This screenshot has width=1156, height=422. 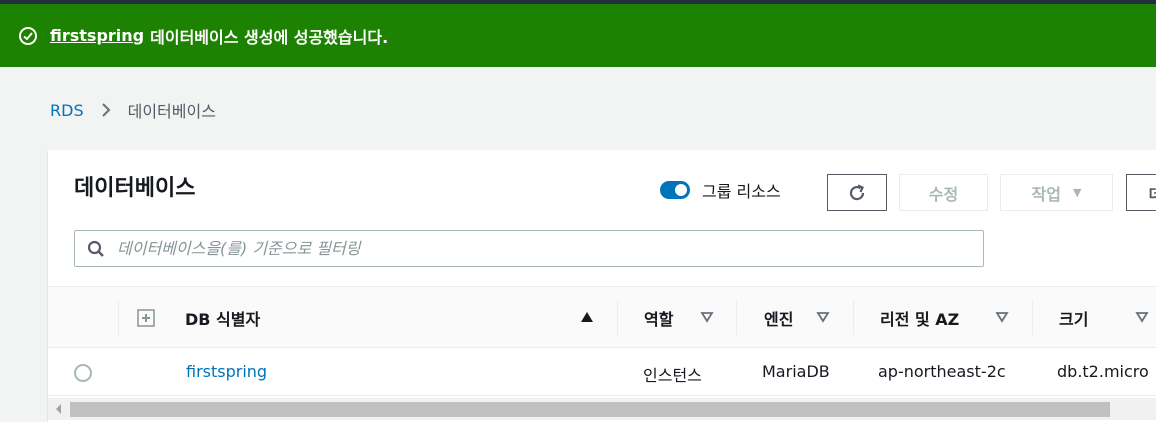 I want to click on column-header-db-identifier: DB 식별자, so click(x=222, y=318).